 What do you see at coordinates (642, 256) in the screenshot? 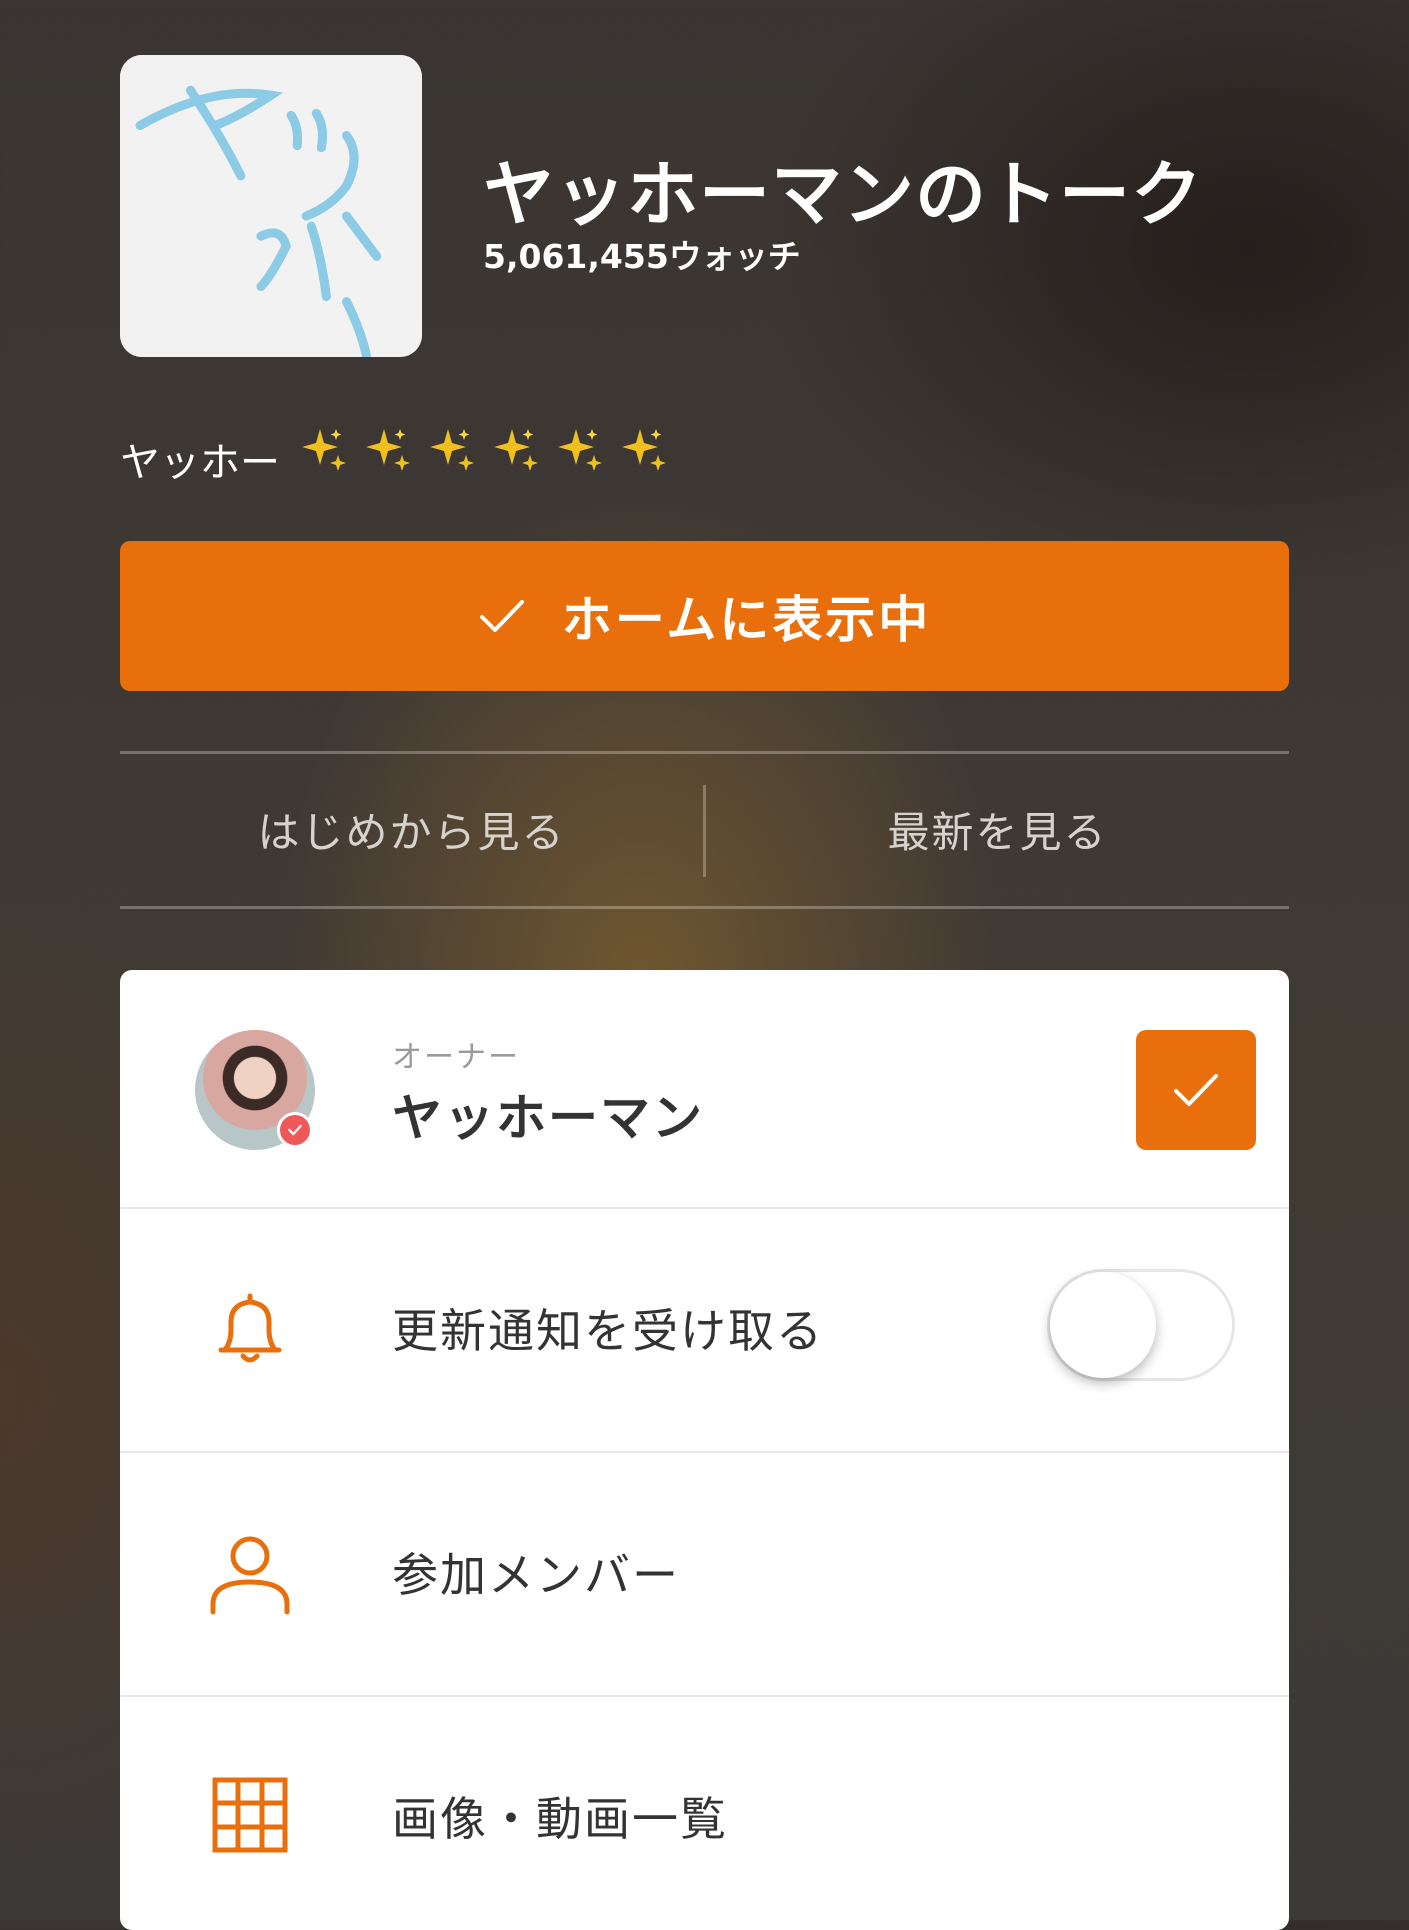
I see `watch-count: 5,061,455ウォッチ` at bounding box center [642, 256].